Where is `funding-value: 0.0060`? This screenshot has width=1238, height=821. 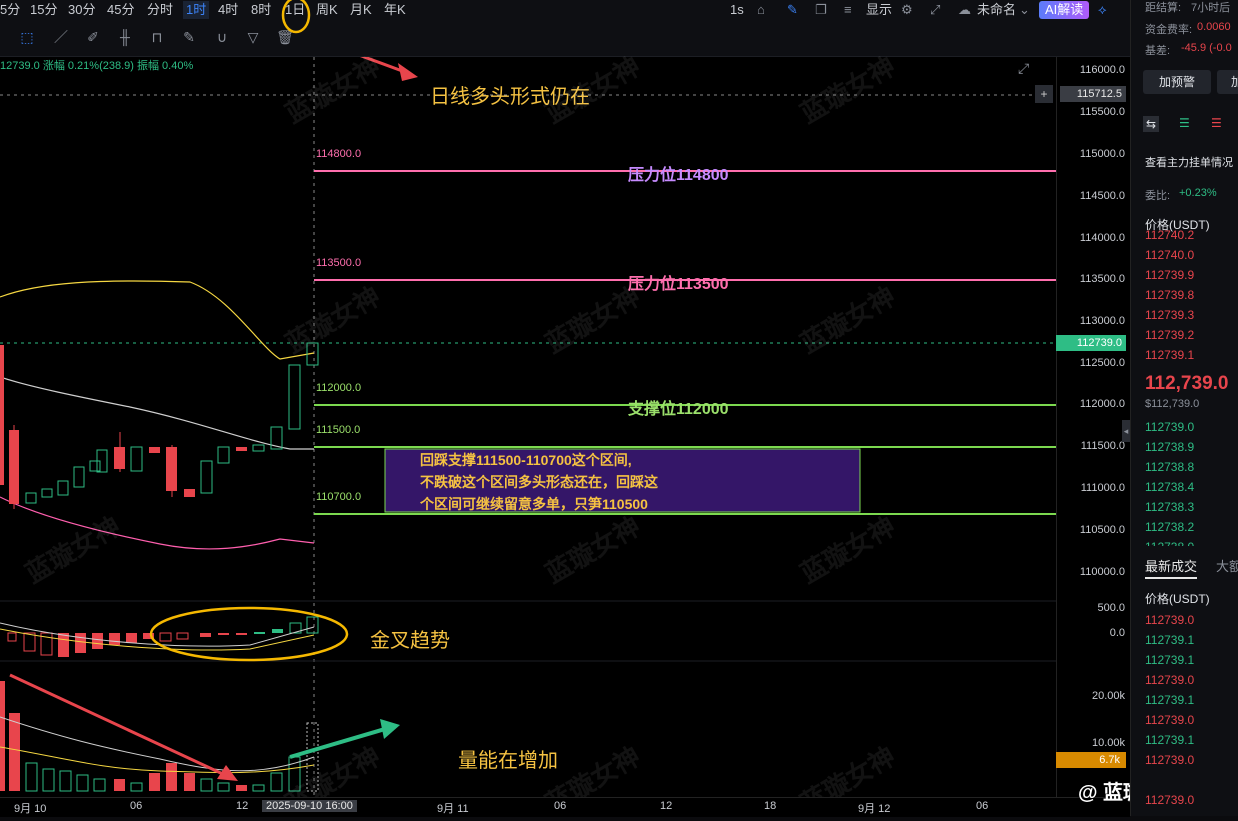
funding-value: 0.0060 is located at coordinates (1214, 27).